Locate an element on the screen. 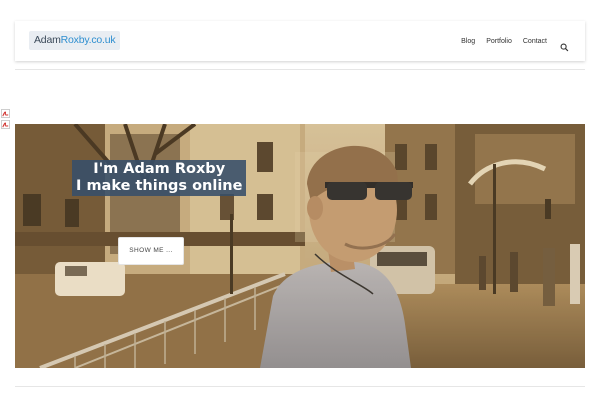  hero-title: I'm Adam Roxby I make things online is located at coordinates (159, 178).